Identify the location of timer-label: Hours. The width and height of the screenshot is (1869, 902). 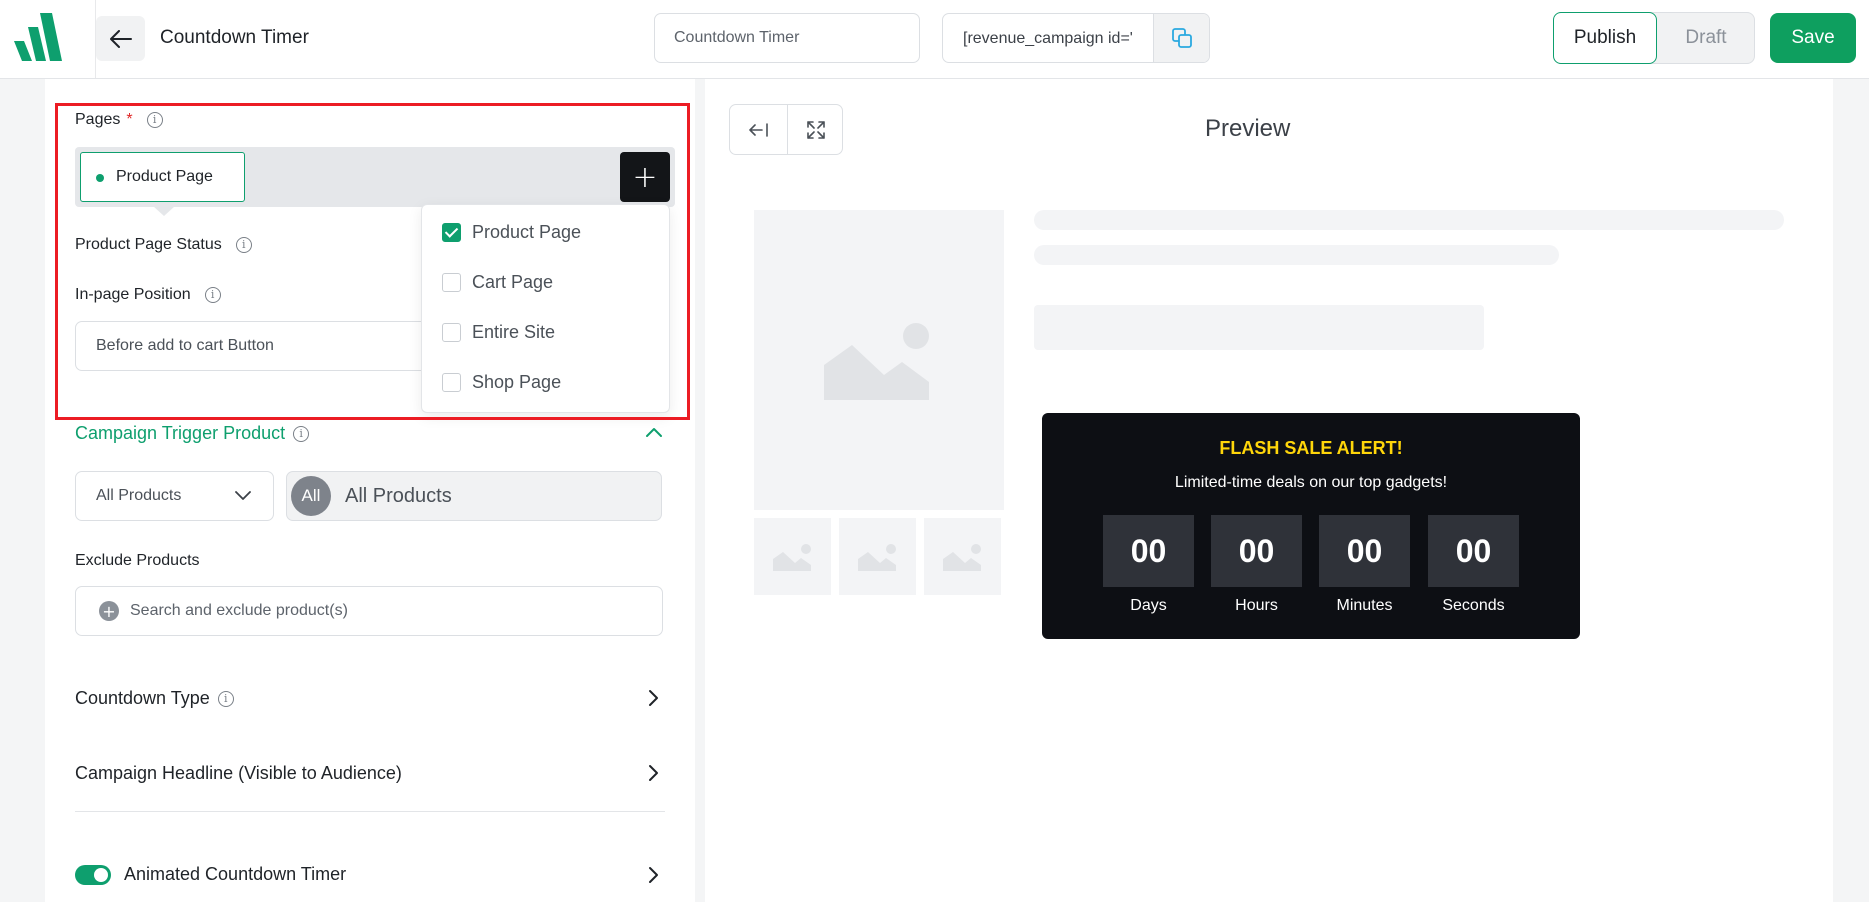
(1256, 605).